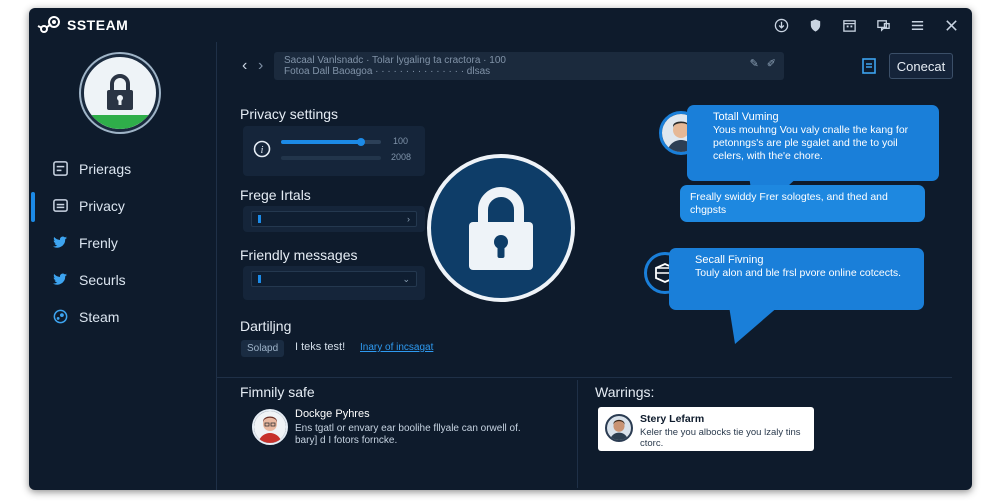  Describe the element at coordinates (266, 326) in the screenshot. I see `dartjing-title: Dartiljng` at that location.